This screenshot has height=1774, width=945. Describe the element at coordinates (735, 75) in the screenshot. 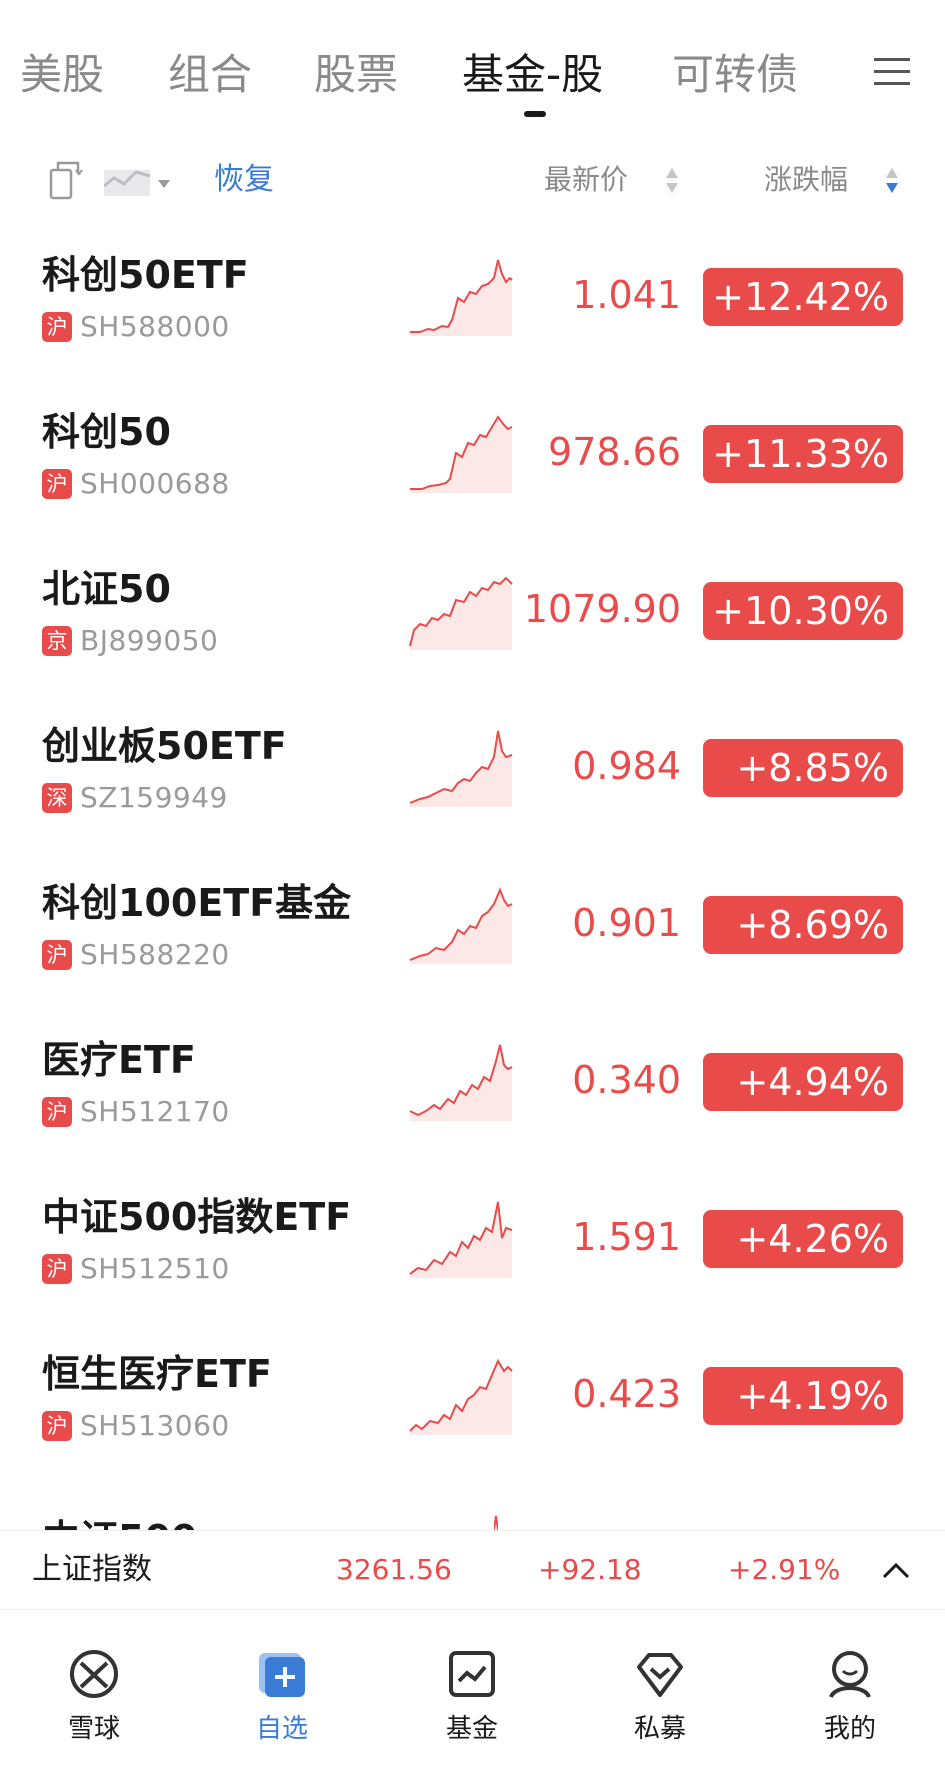

I see `tab-convertible-bonds: 可转债` at that location.